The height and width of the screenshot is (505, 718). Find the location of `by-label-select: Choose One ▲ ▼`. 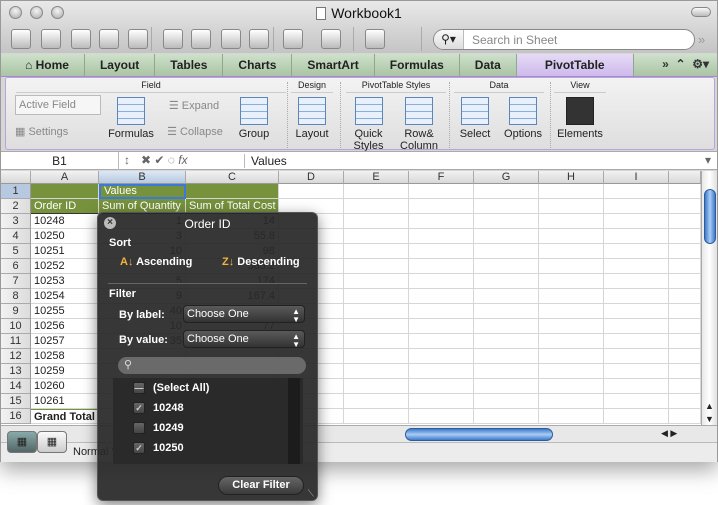

by-label-select: Choose One ▲ ▼ is located at coordinates (244, 314).